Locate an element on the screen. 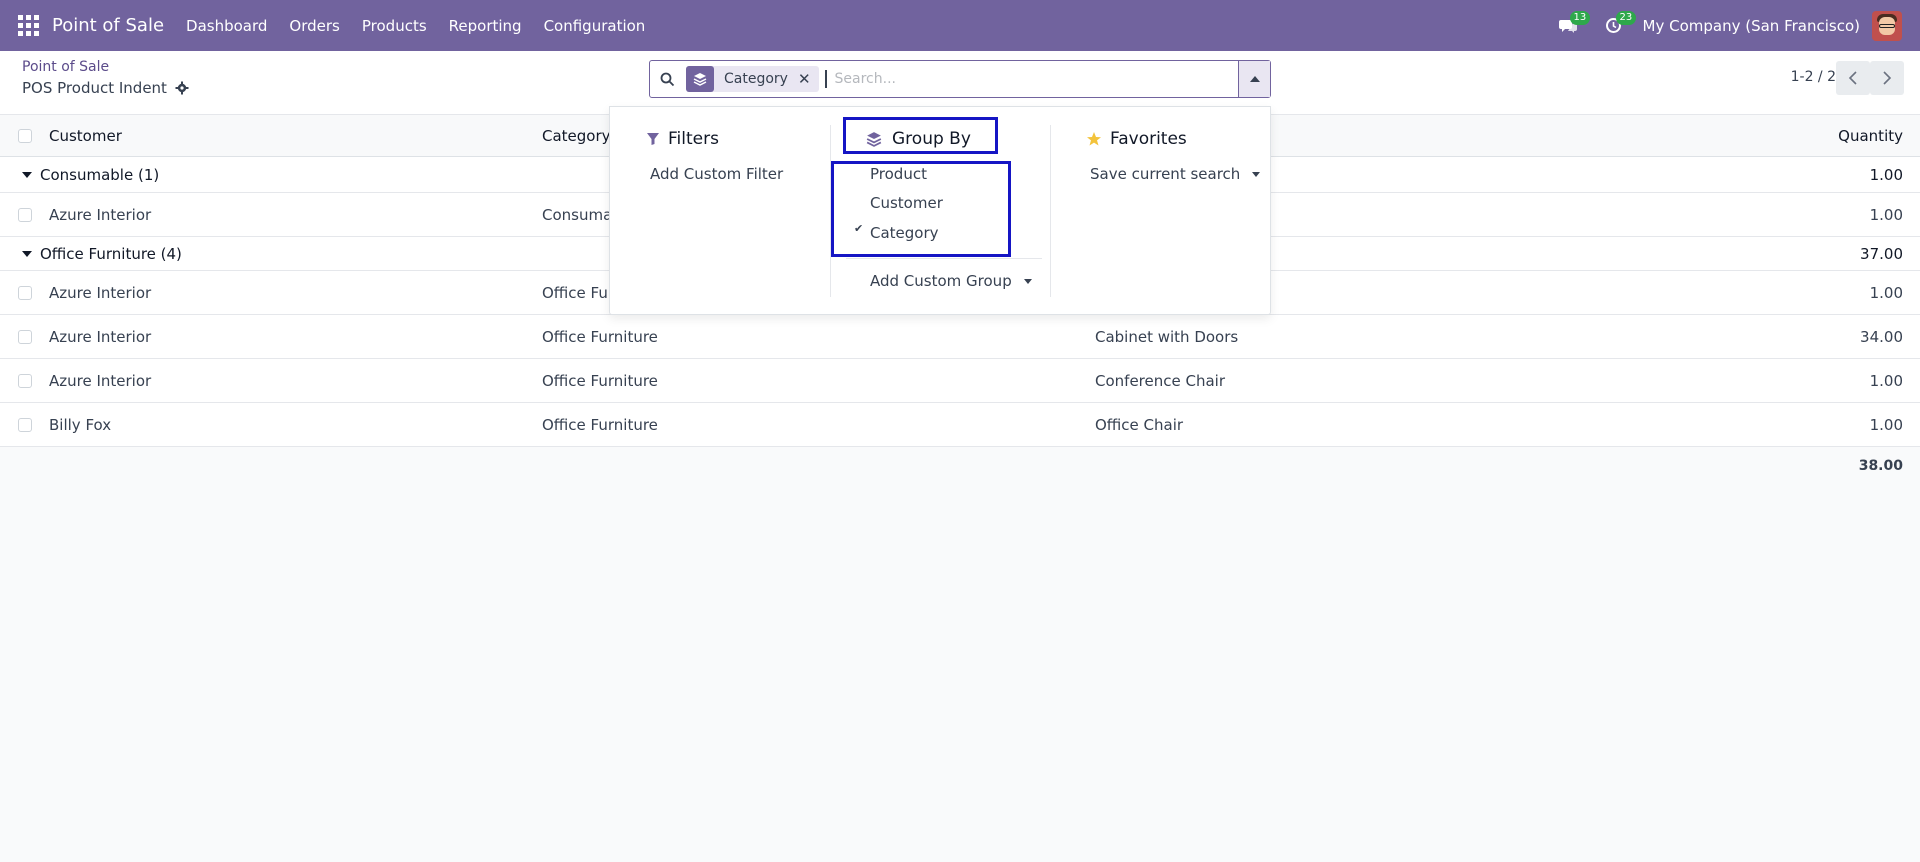 Image resolution: width=1920 pixels, height=862 pixels. chevron-left-icon is located at coordinates (1852, 78).